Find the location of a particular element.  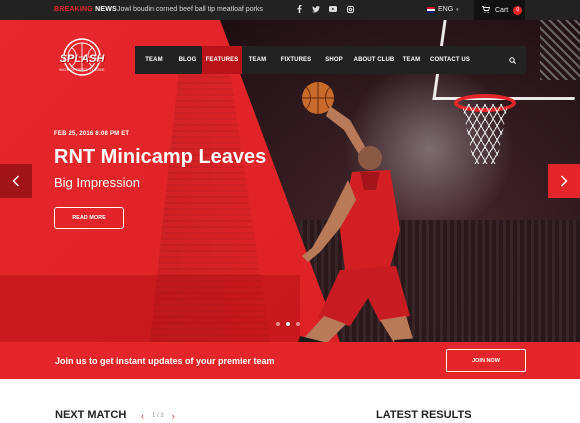

read-more-button: READ MORE is located at coordinates (89, 218).